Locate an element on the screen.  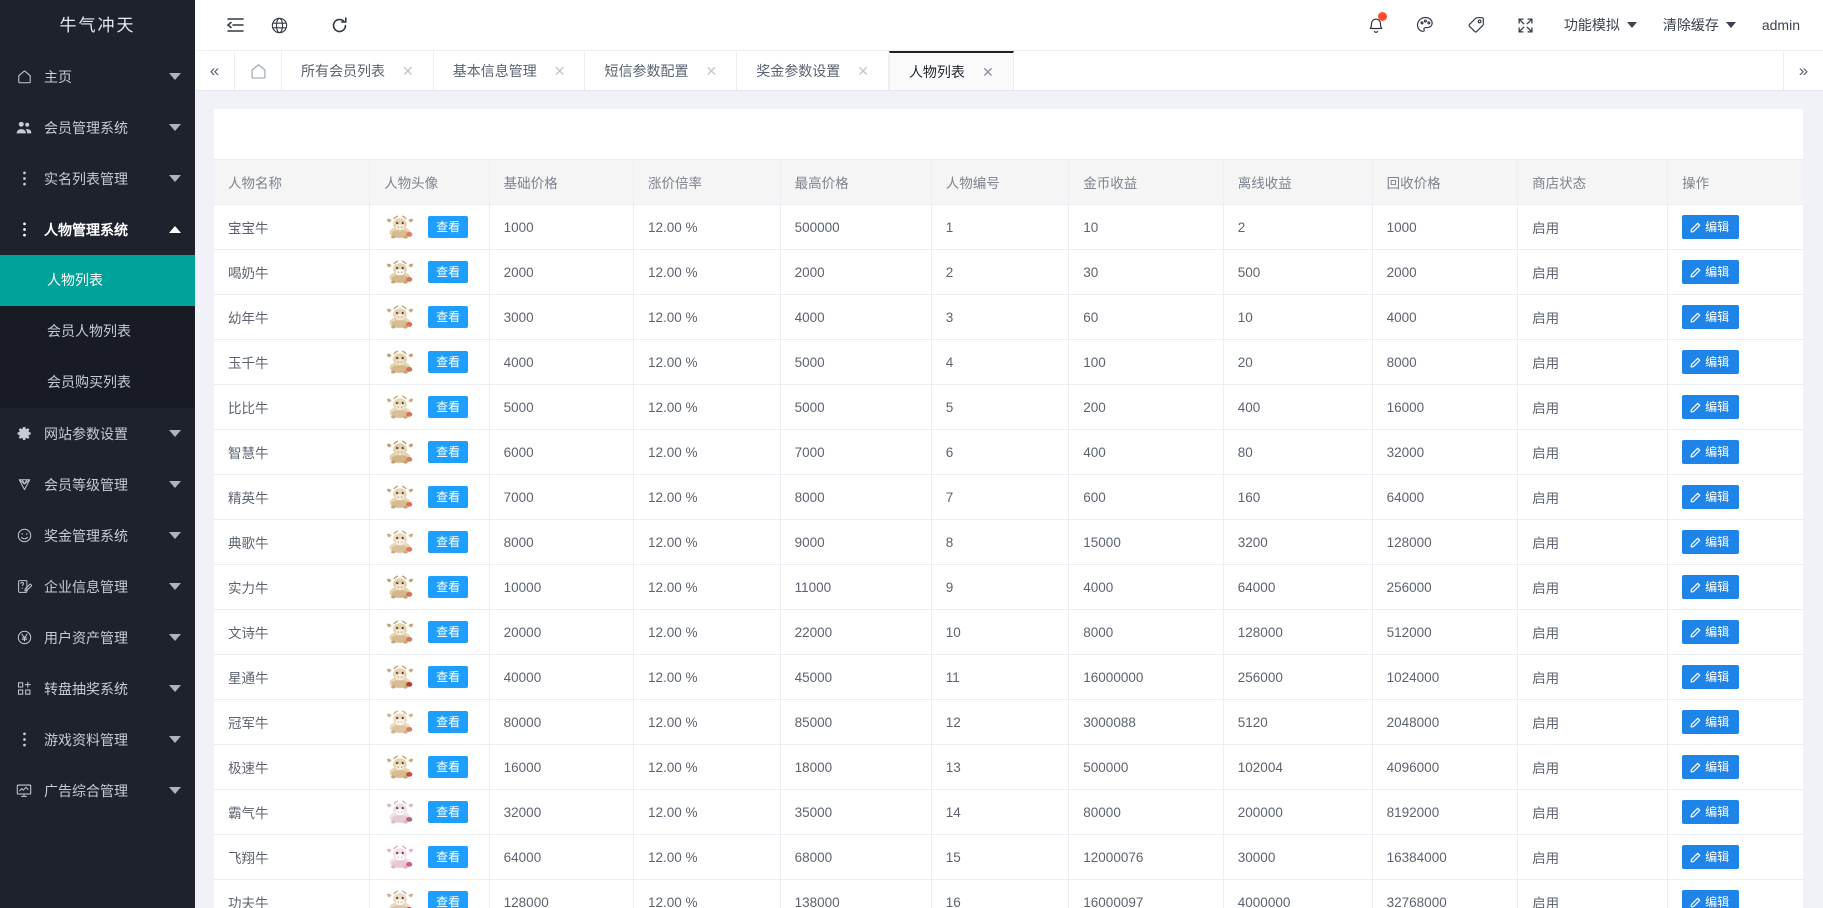
cell-coin: 30 is located at coordinates (1146, 272).